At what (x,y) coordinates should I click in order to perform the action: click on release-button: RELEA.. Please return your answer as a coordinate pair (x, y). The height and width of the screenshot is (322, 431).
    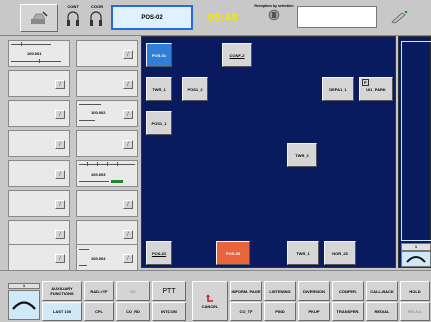
    Looking at the image, I should click on (415, 311).